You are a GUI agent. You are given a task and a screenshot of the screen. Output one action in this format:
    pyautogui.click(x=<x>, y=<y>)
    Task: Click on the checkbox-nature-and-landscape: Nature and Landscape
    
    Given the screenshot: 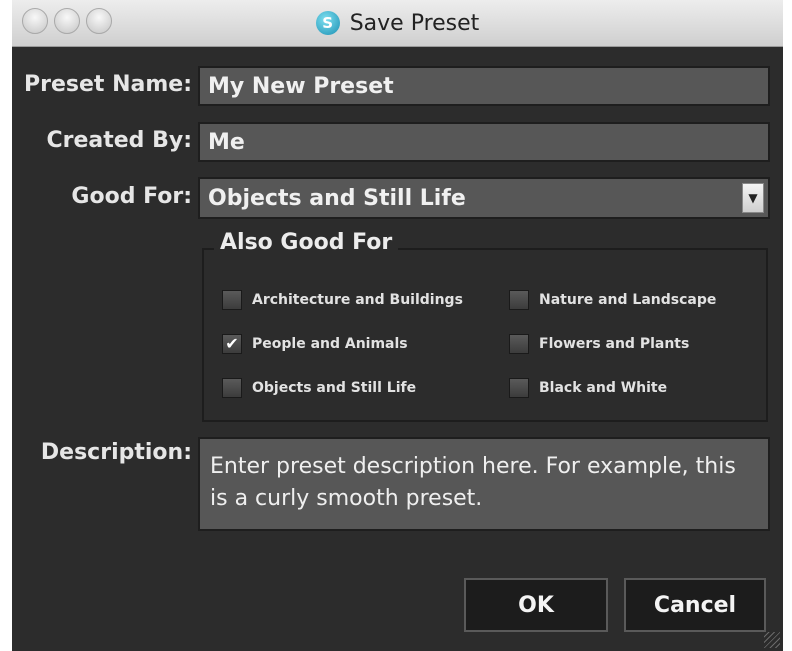 What is the action you would take?
    pyautogui.click(x=612, y=300)
    